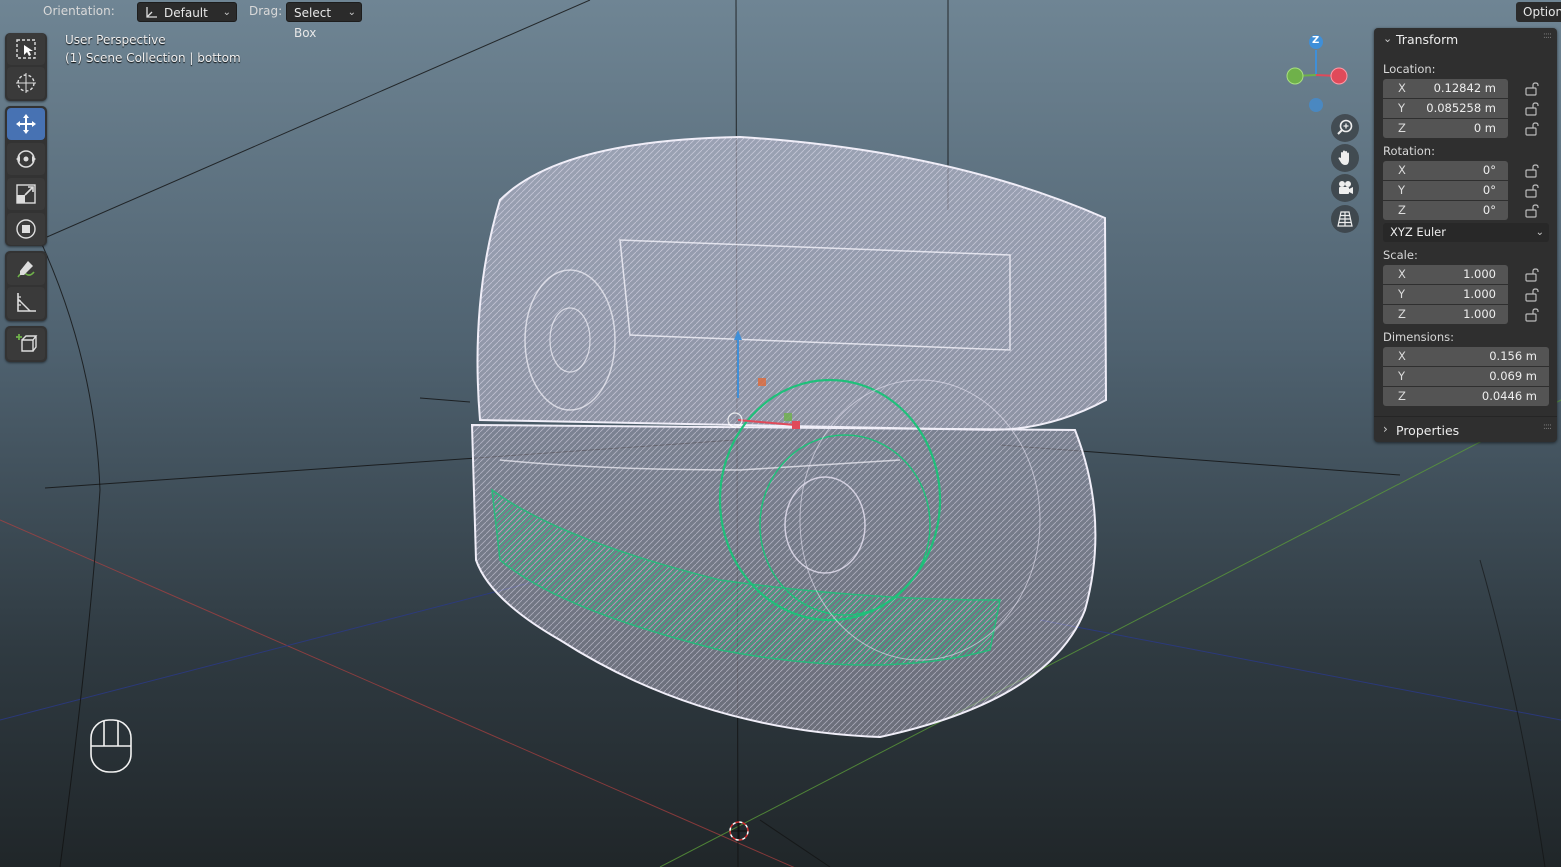 This screenshot has width=1561, height=867. What do you see at coordinates (1445, 294) in the screenshot?
I see `scale-y-field: Y 1.000` at bounding box center [1445, 294].